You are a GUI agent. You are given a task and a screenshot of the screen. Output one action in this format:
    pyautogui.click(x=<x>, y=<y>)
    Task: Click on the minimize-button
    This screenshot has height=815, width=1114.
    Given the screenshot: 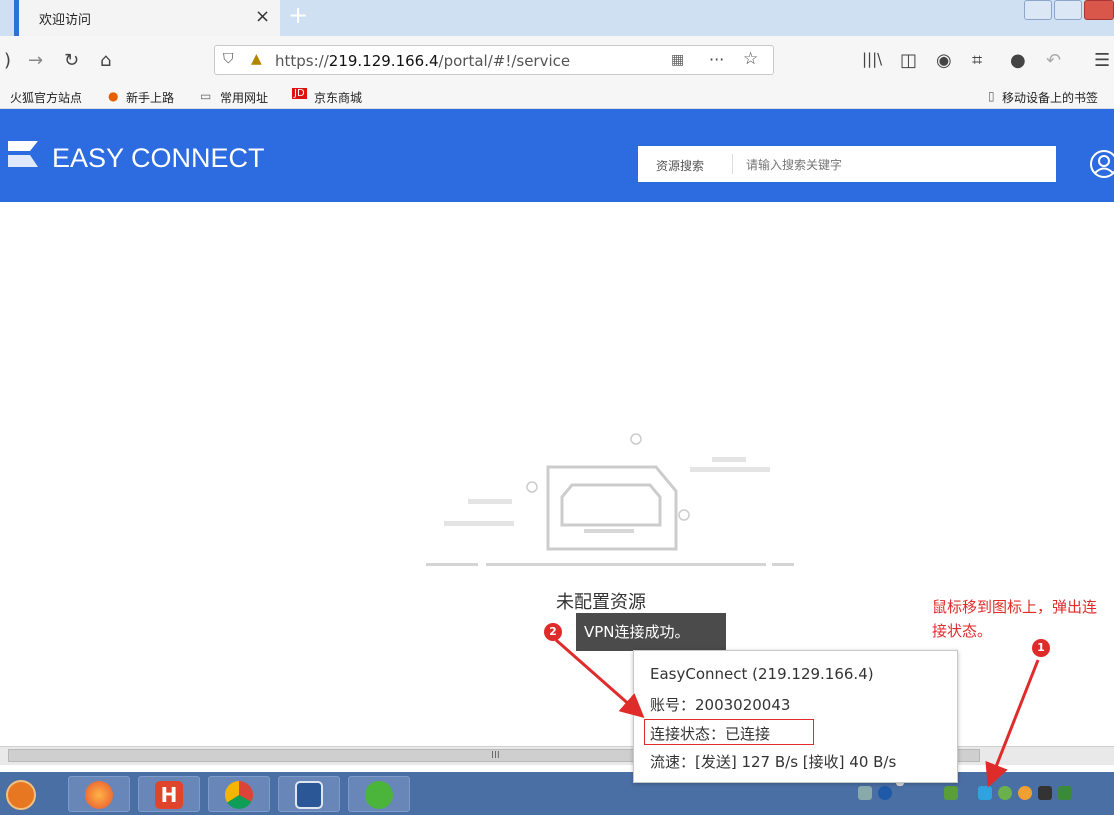 What is the action you would take?
    pyautogui.click(x=1038, y=10)
    